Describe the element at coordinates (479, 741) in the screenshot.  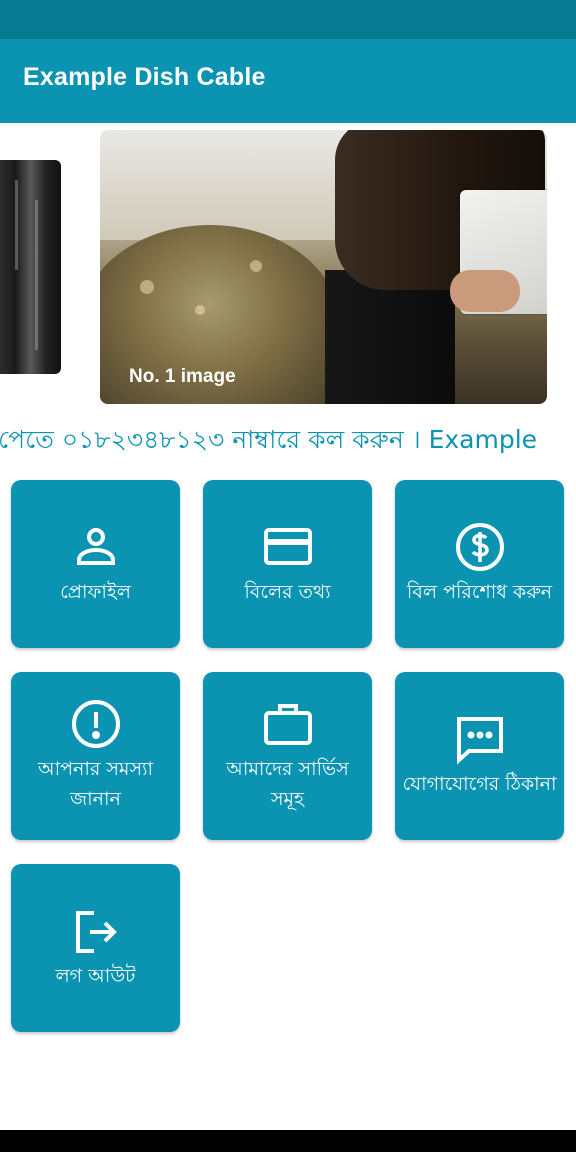
I see `message-icon` at that location.